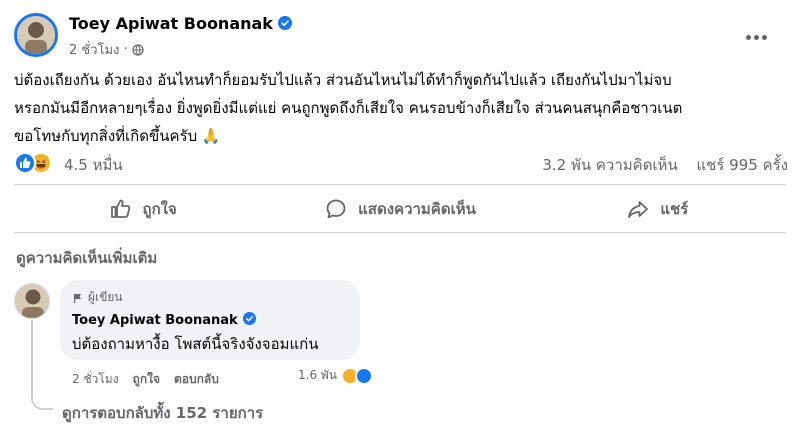 The image size is (800, 426). I want to click on more-options-button, so click(756, 37).